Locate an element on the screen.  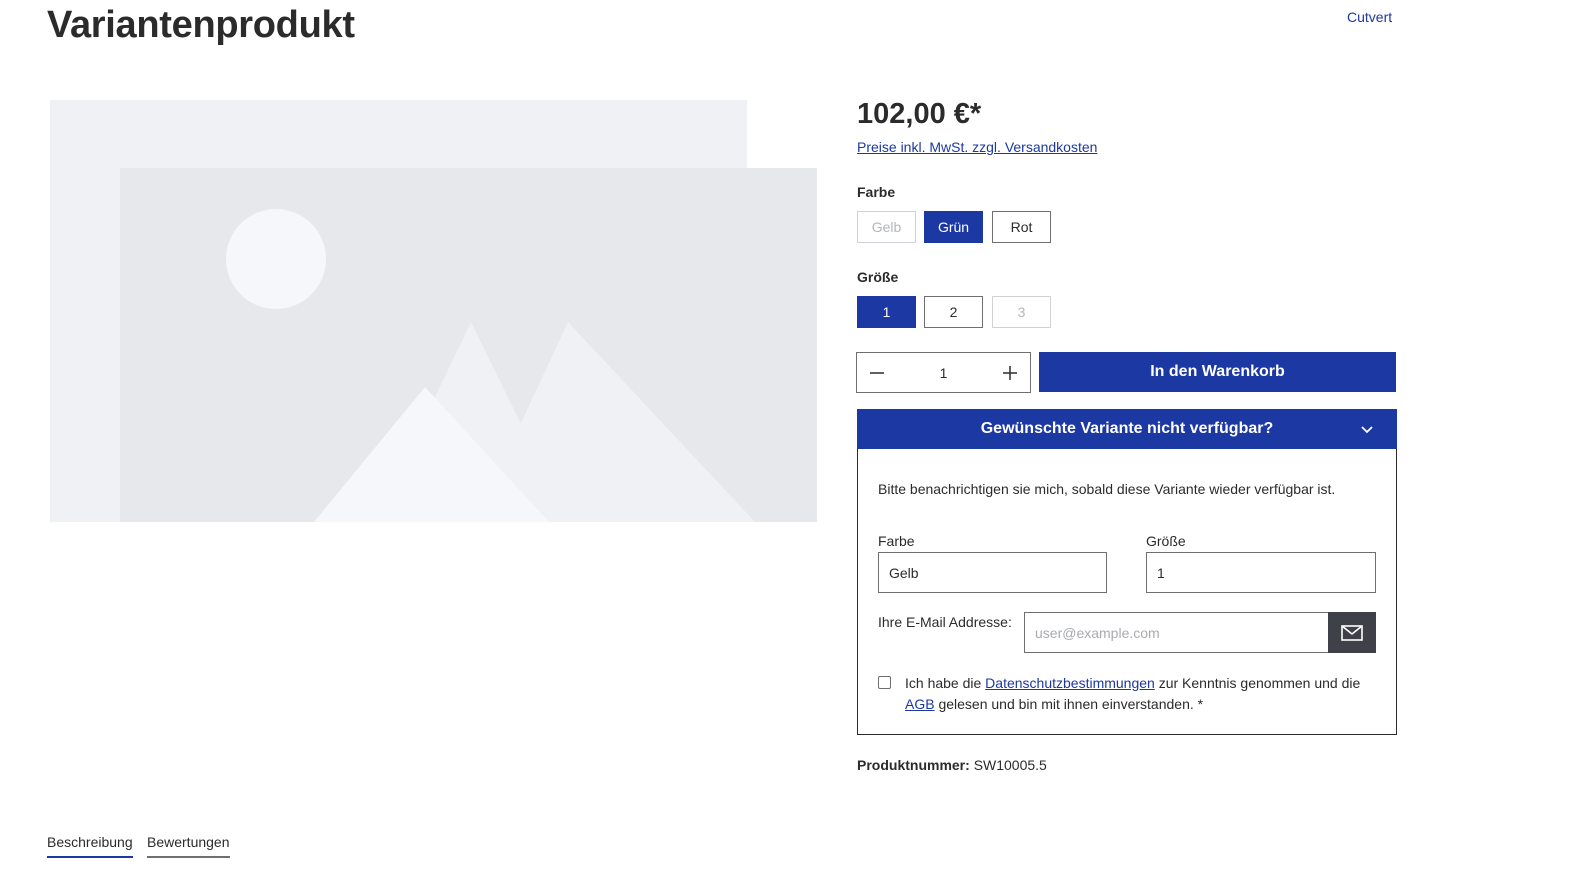
tab-description: Beschreibung is located at coordinates (90, 846).